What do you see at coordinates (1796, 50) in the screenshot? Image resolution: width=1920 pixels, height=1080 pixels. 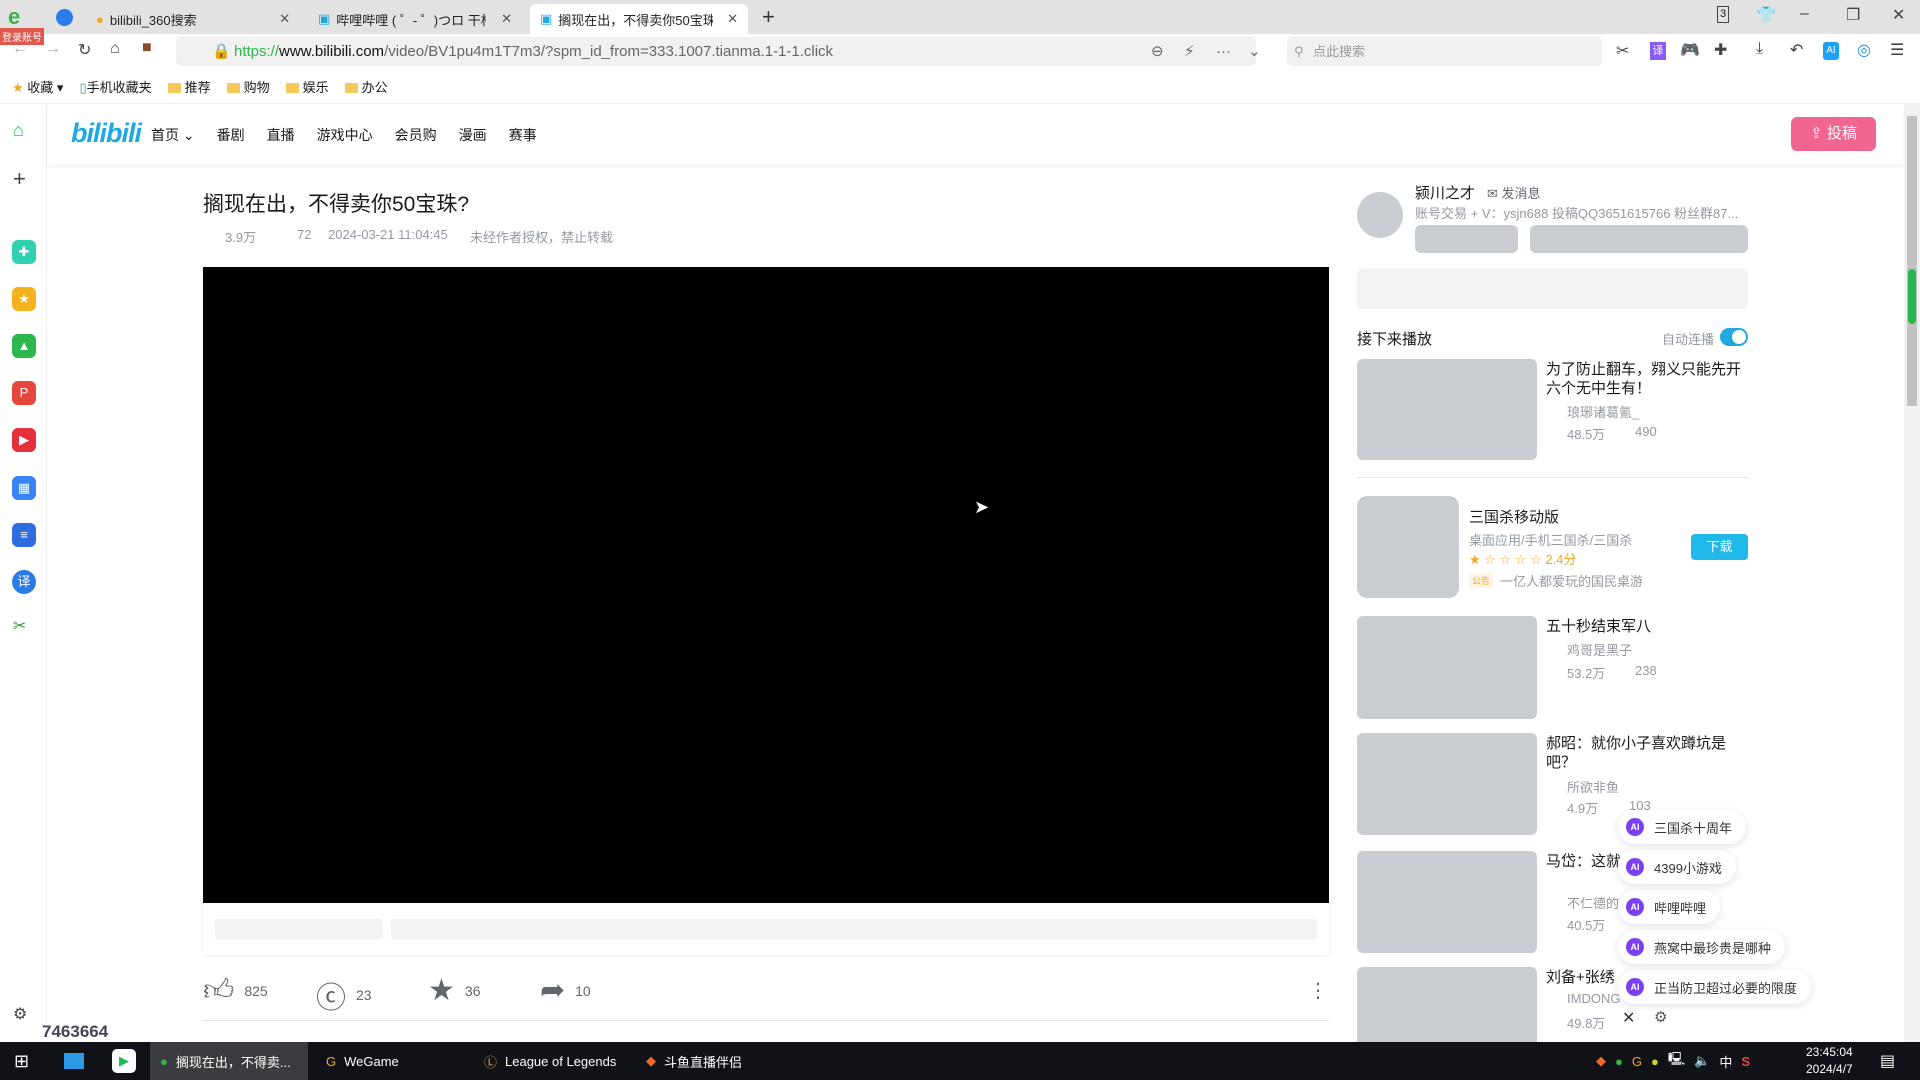 I see `undo-icon: ↶` at bounding box center [1796, 50].